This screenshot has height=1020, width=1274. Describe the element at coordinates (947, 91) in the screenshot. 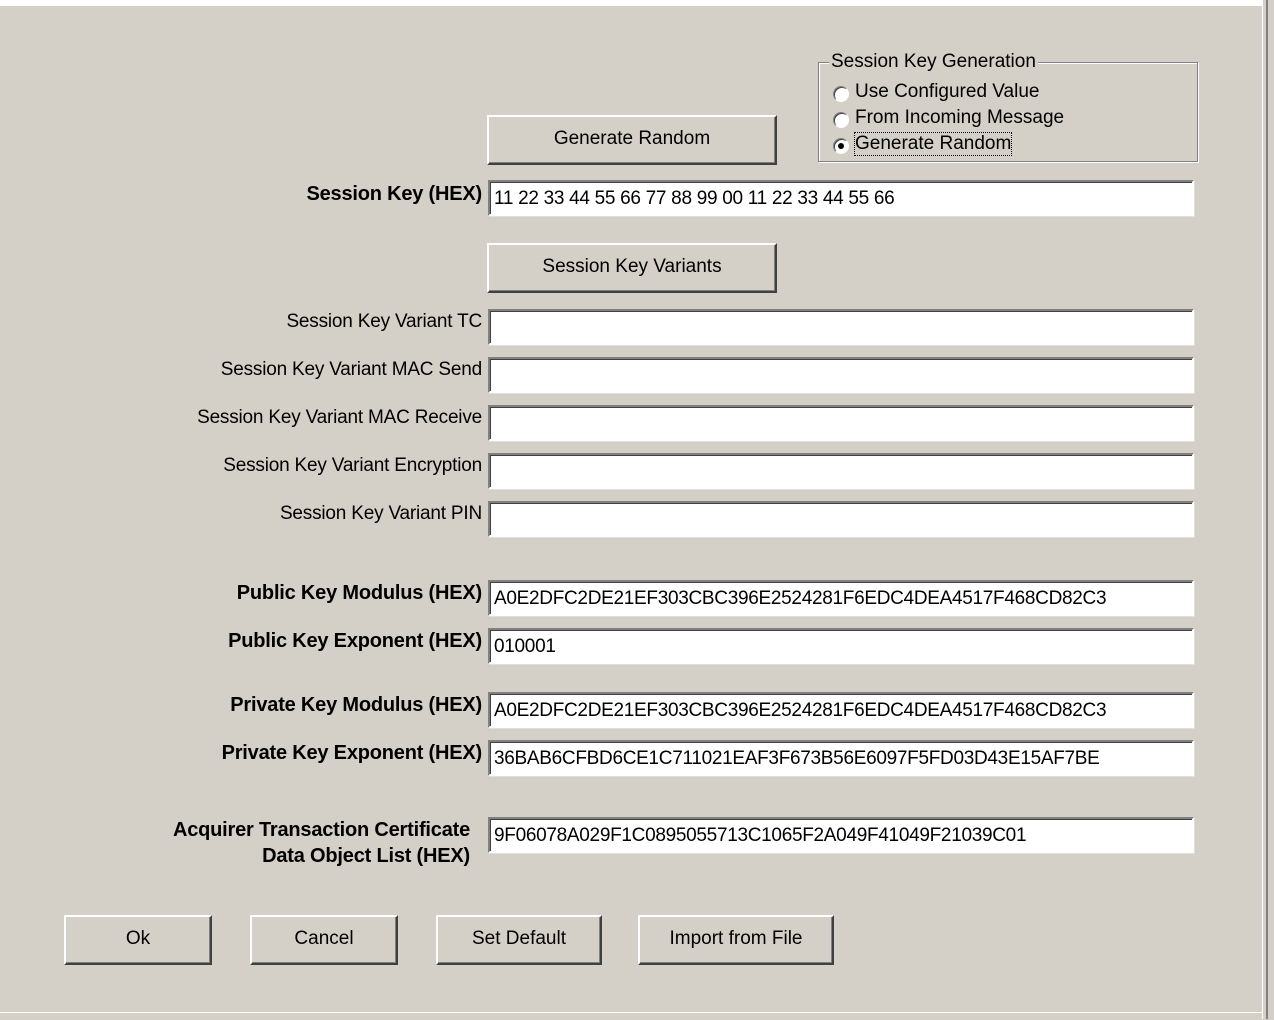

I see `radio-label: Use Configured Value` at that location.